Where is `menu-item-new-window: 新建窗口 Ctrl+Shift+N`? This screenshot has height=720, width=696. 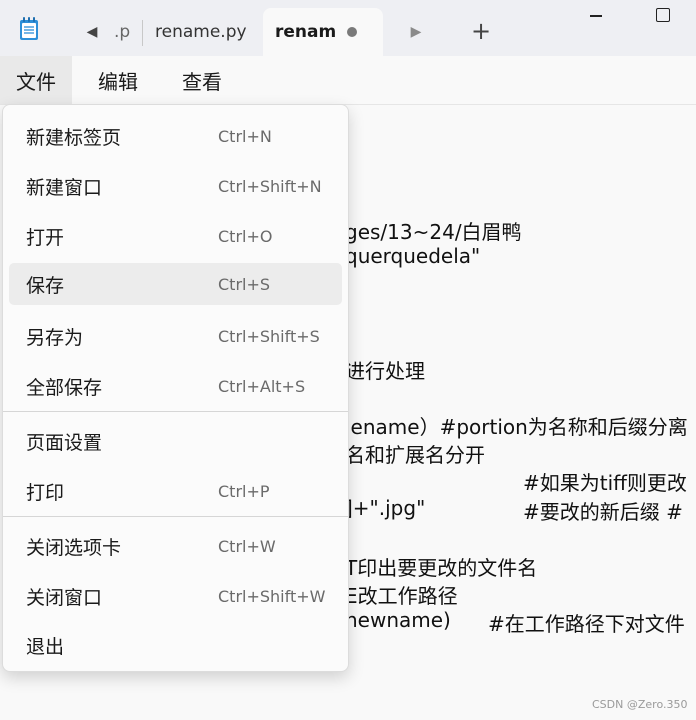
menu-item-new-window: 新建窗口 Ctrl+Shift+N is located at coordinates (175, 186).